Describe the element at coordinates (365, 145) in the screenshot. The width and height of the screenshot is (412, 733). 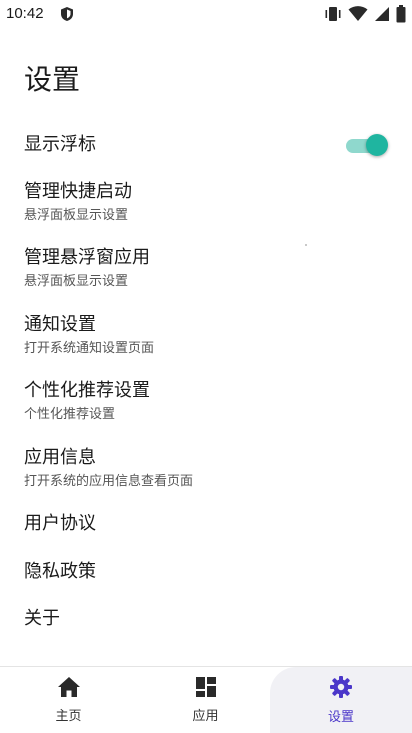
I see `float-toggle-switch` at that location.